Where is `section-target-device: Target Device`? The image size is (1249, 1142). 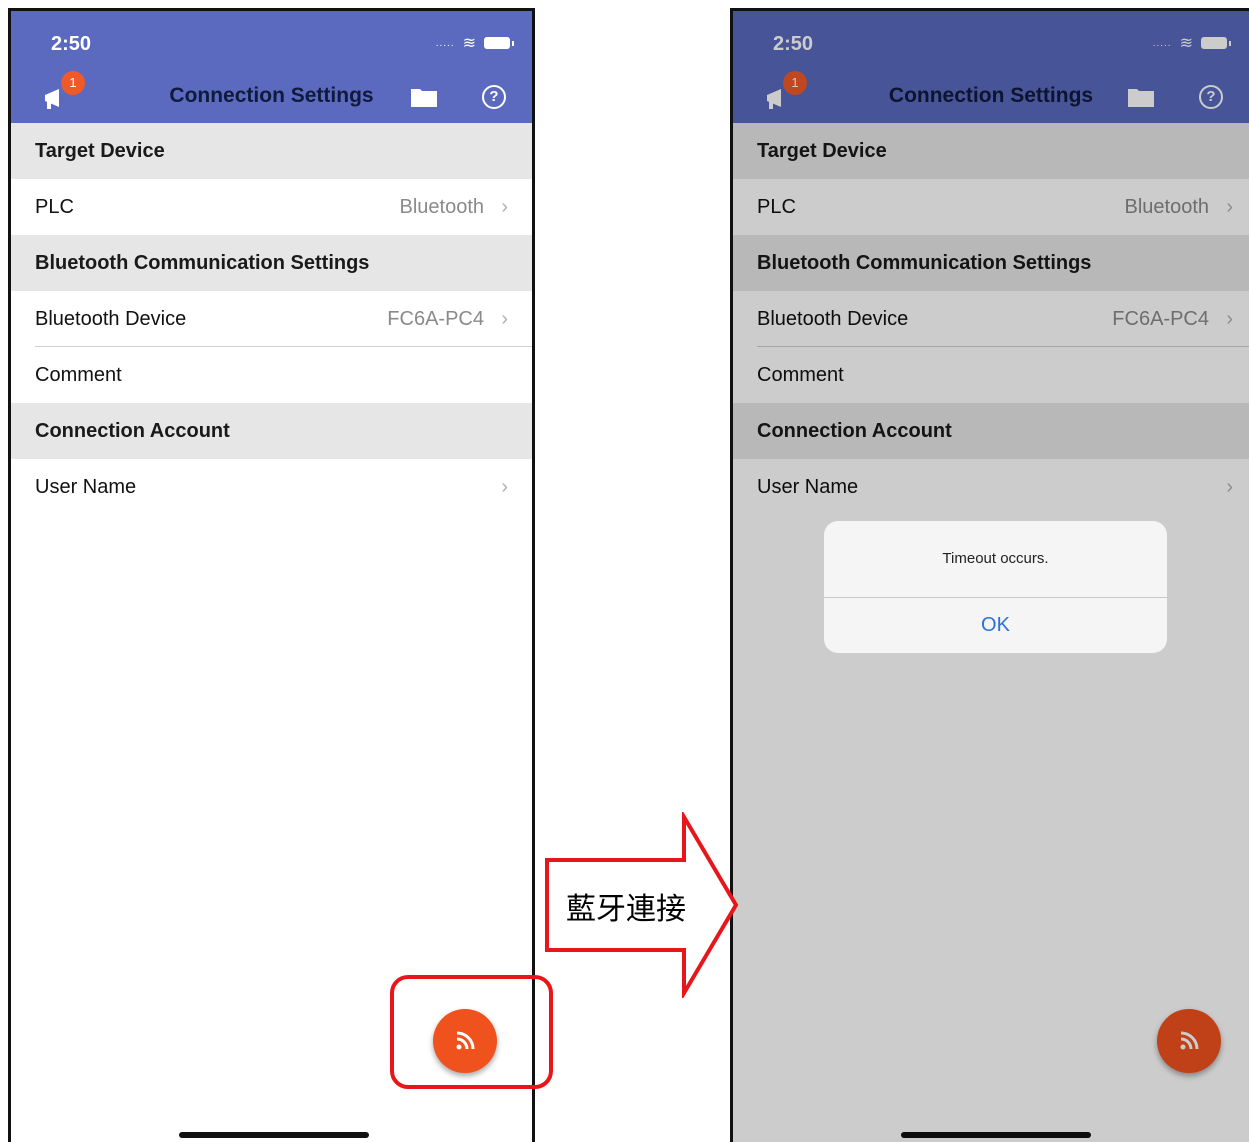 section-target-device: Target Device is located at coordinates (271, 151).